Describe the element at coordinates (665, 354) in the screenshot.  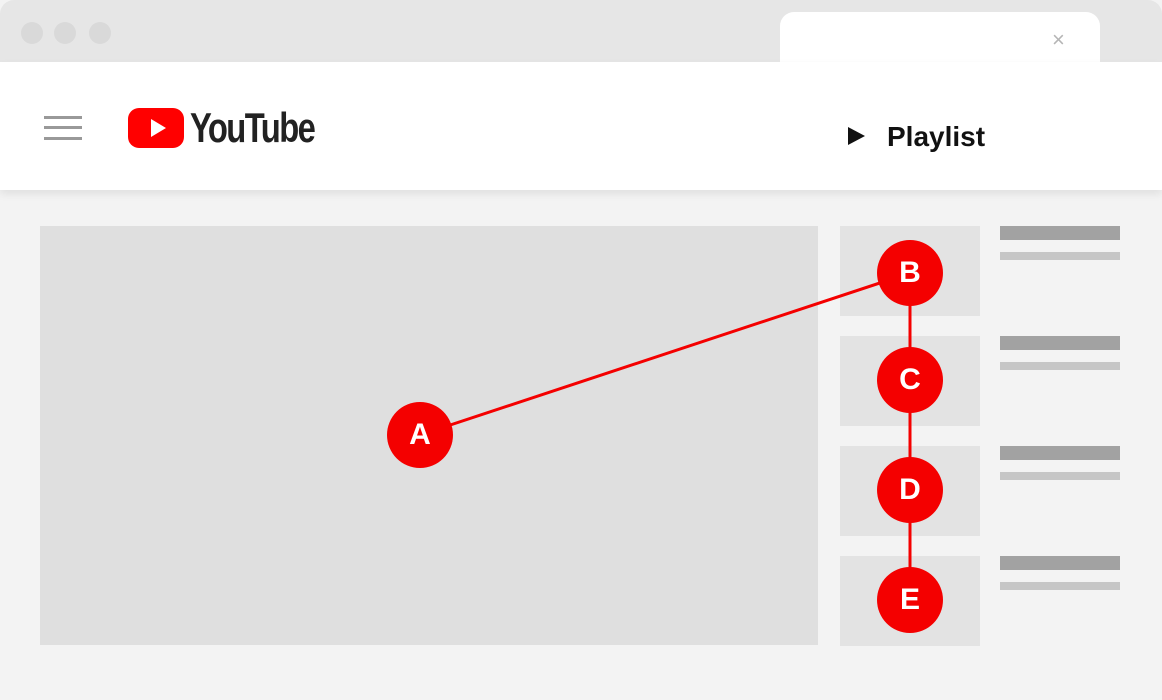
I see `connector-a-b` at that location.